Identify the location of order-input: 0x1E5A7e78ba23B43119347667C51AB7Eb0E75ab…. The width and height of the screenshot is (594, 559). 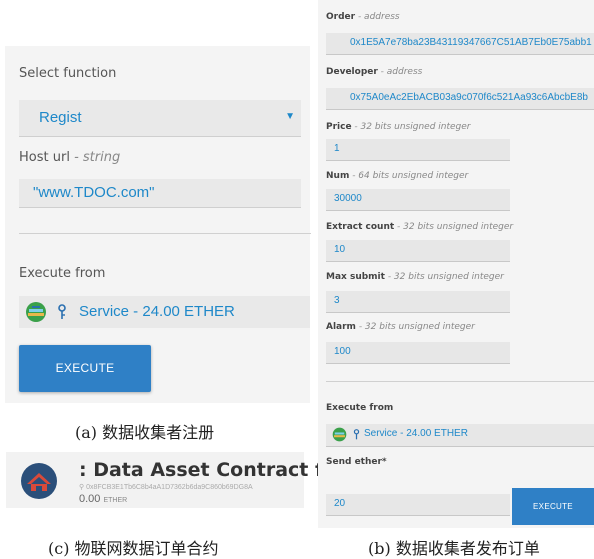
(460, 44).